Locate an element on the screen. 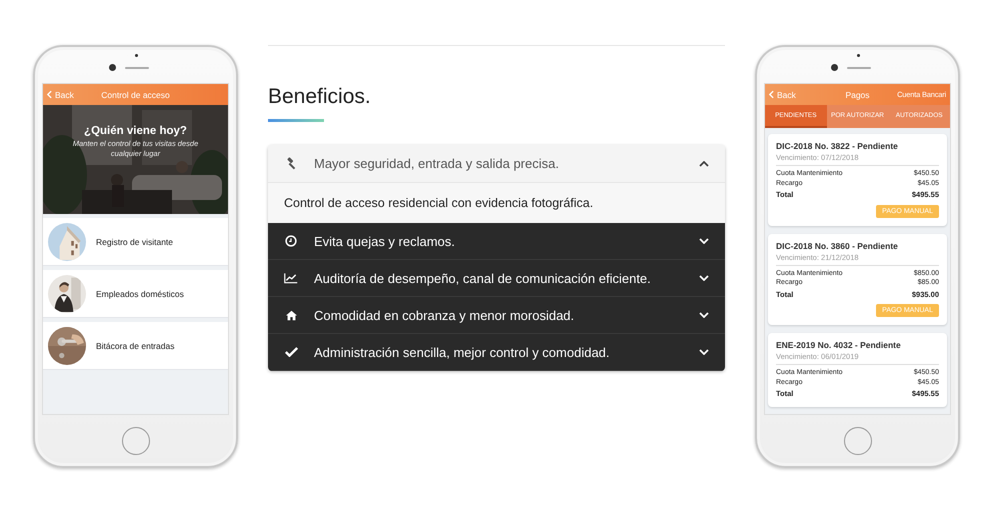 The image size is (1000, 519). menu-label: Registro de visitante is located at coordinates (135, 241).